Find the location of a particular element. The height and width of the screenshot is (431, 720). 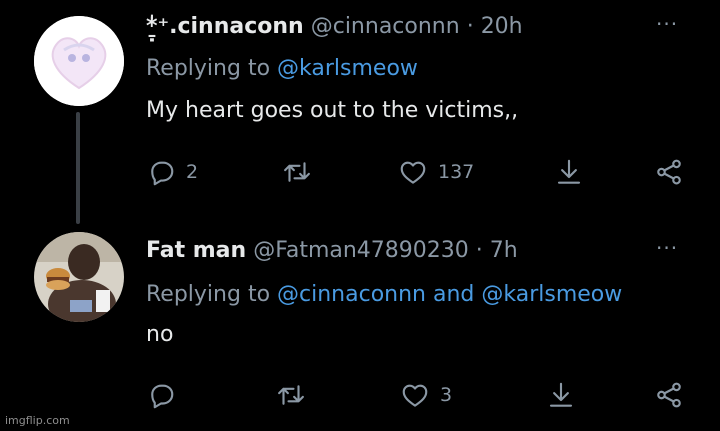

avatar-cinnaconn is located at coordinates (79, 61).